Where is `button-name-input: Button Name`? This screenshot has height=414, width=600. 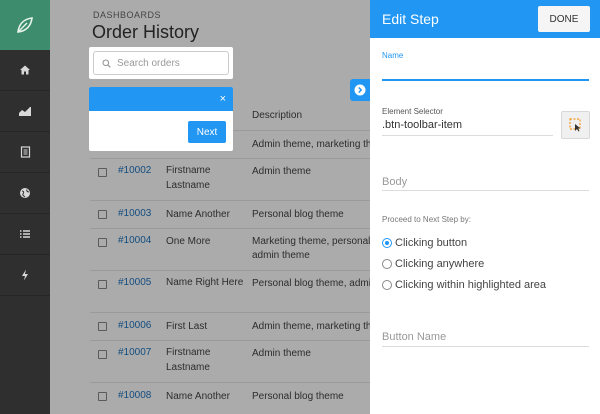
button-name-input: Button Name is located at coordinates (414, 337).